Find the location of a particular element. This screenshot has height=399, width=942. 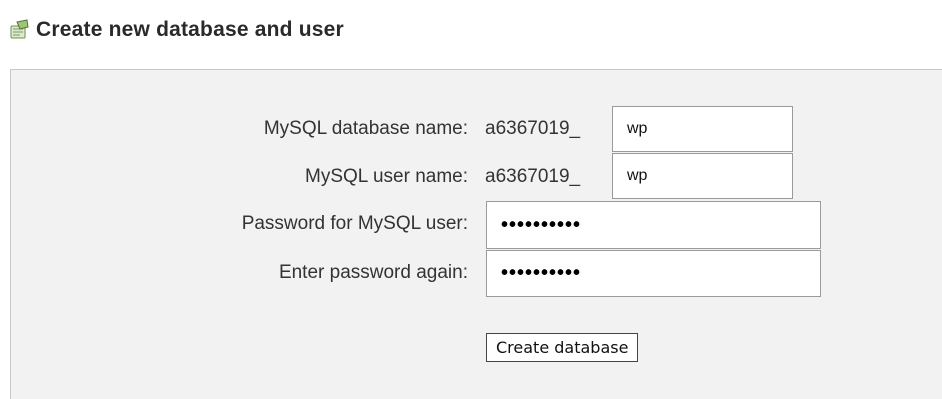

database-user-icon is located at coordinates (19, 30).